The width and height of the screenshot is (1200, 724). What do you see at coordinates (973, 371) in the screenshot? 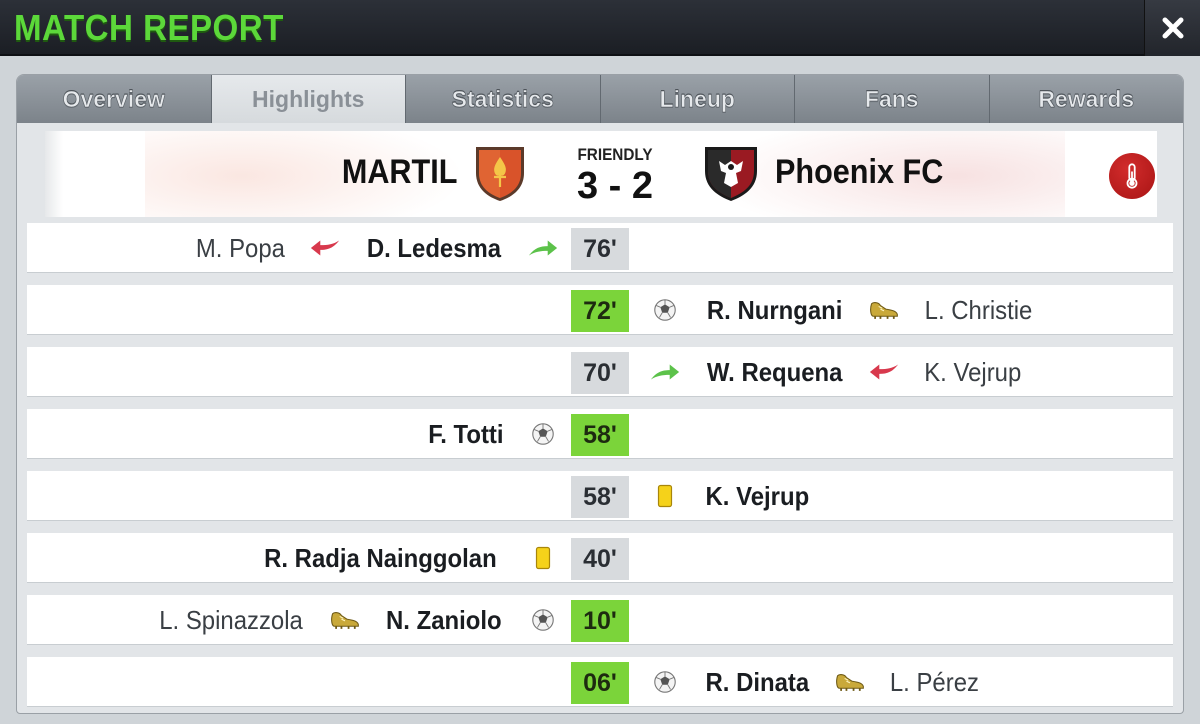
I see `secondary-player-name: K. Vejrup` at bounding box center [973, 371].